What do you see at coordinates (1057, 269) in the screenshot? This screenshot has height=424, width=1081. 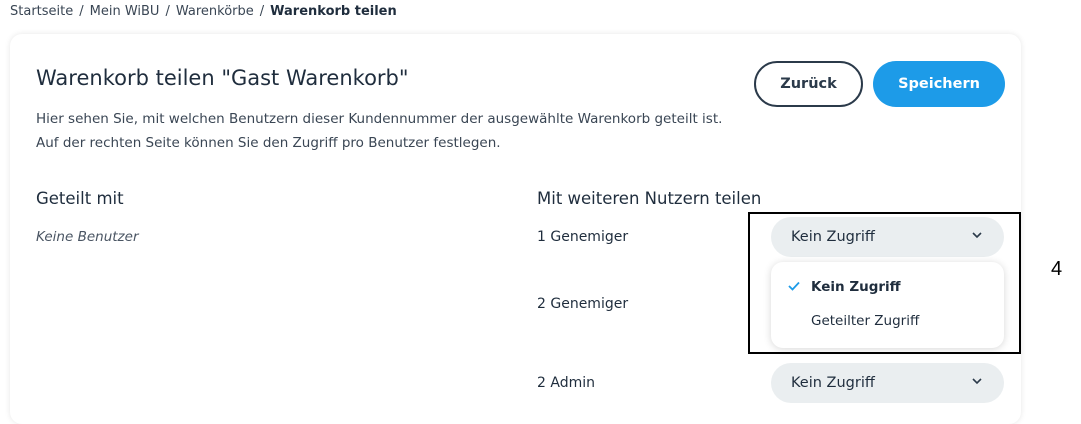 I see `annotation-marker: 4` at bounding box center [1057, 269].